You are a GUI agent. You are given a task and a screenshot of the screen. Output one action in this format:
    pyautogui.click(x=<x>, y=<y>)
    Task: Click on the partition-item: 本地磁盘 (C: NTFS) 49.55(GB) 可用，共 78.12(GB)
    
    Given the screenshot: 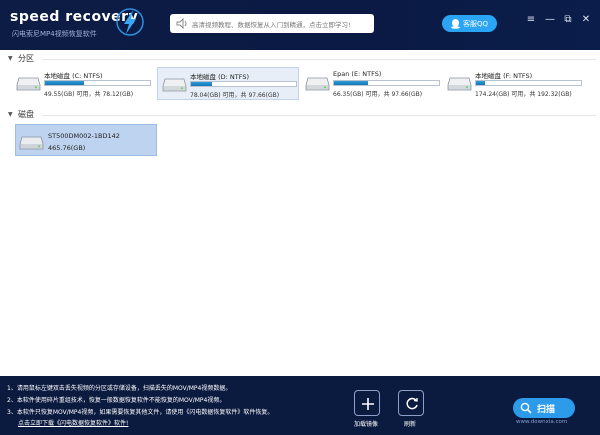 What is the action you would take?
    pyautogui.click(x=83, y=83)
    